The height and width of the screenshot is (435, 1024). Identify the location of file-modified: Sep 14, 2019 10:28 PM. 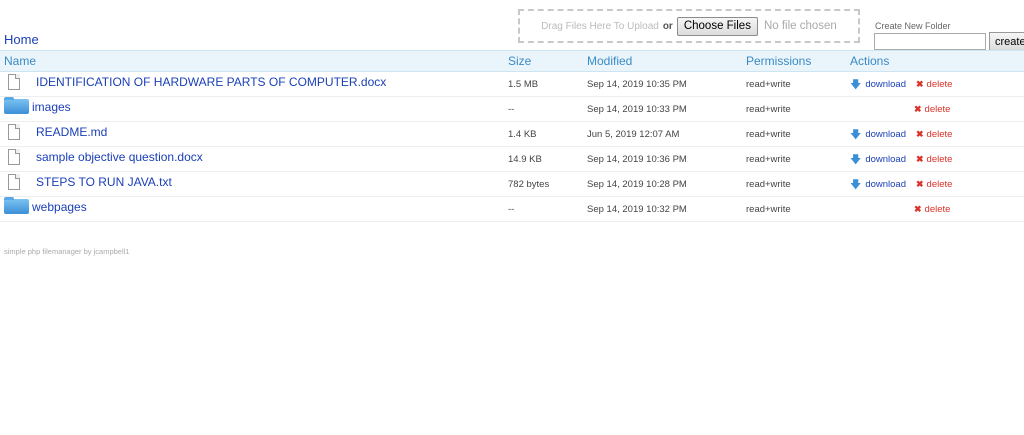
(637, 184).